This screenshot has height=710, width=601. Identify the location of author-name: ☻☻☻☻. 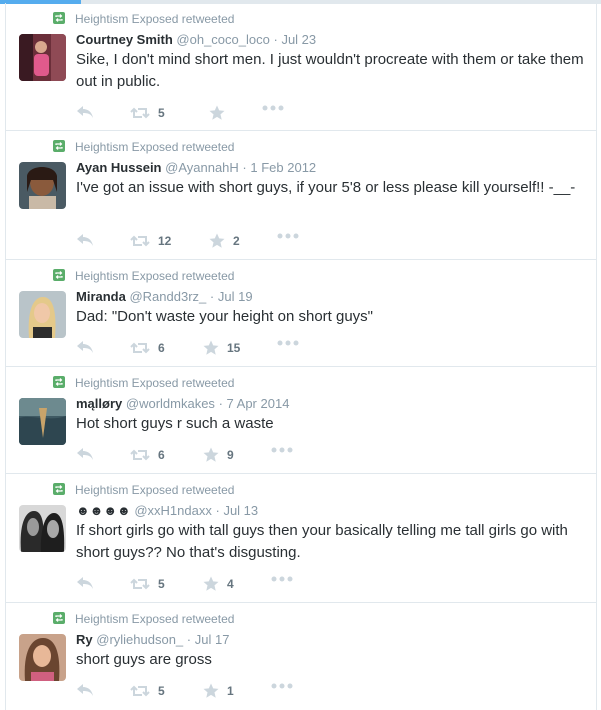
(103, 510).